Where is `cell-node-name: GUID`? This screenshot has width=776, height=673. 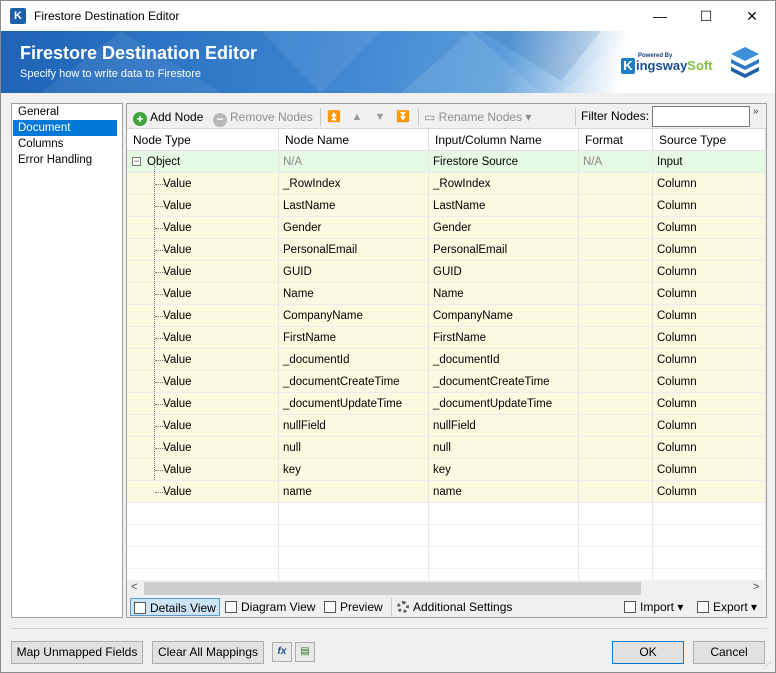
cell-node-name: GUID is located at coordinates (354, 272).